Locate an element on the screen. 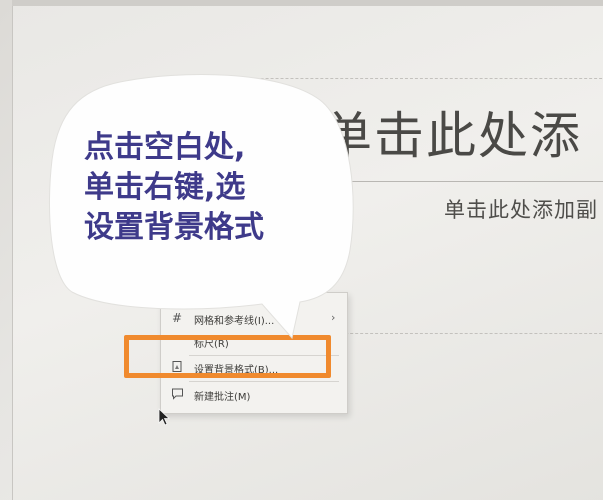 The height and width of the screenshot is (500, 603). menu-item-grid-and-guides: # 网格和参考线(I)... › is located at coordinates (254, 319).